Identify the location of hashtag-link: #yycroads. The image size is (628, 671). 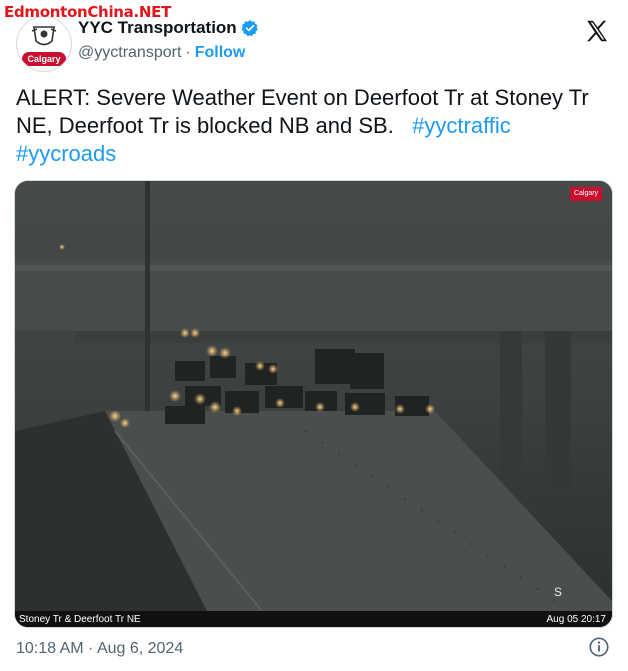
(66, 153).